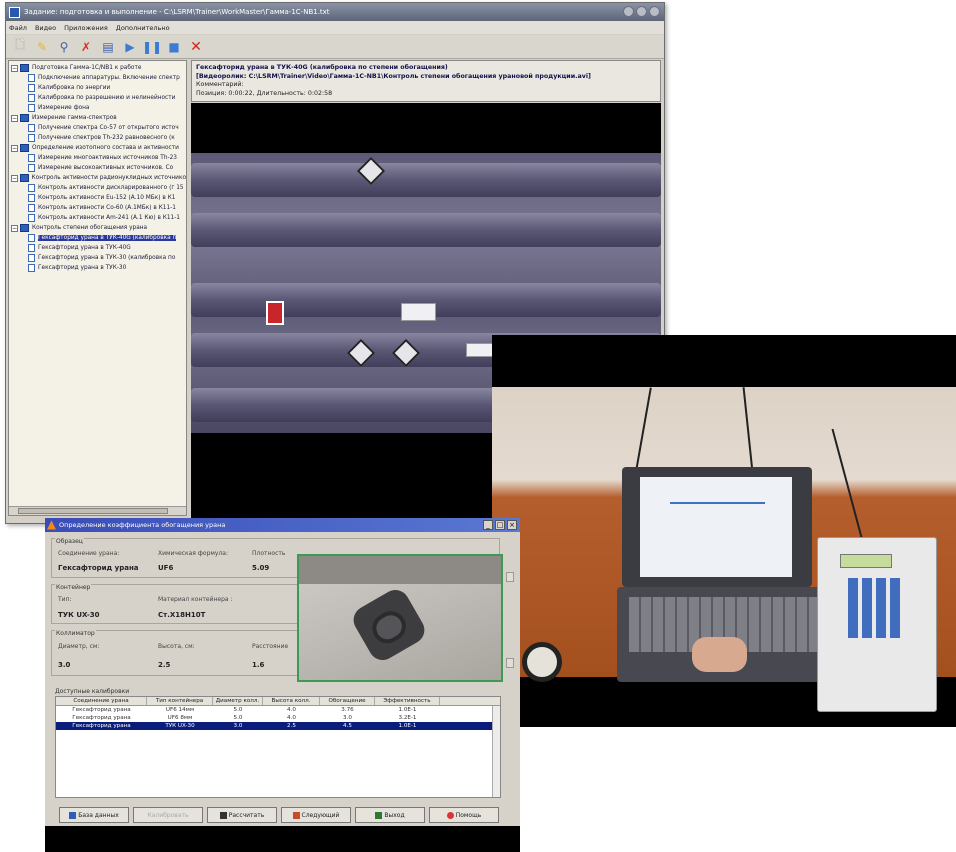 This screenshot has width=956, height=852. What do you see at coordinates (238, 701) in the screenshot?
I see `column-header: Диаметр колл.` at bounding box center [238, 701].